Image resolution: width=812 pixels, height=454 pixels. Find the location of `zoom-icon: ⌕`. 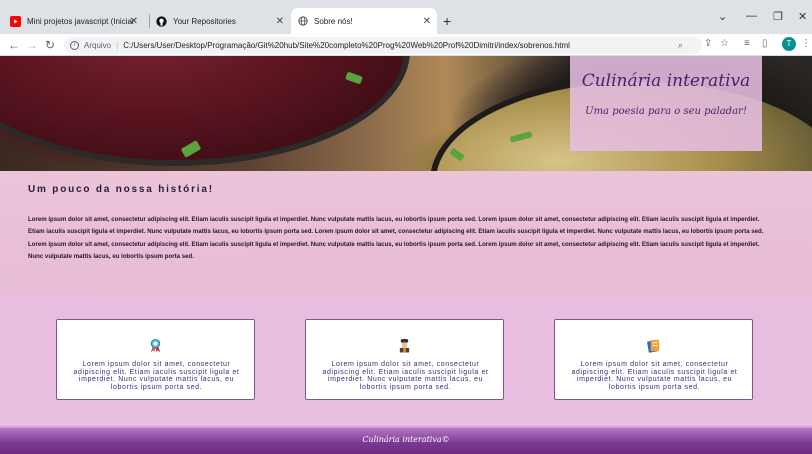

zoom-icon: ⌕ is located at coordinates (680, 45).